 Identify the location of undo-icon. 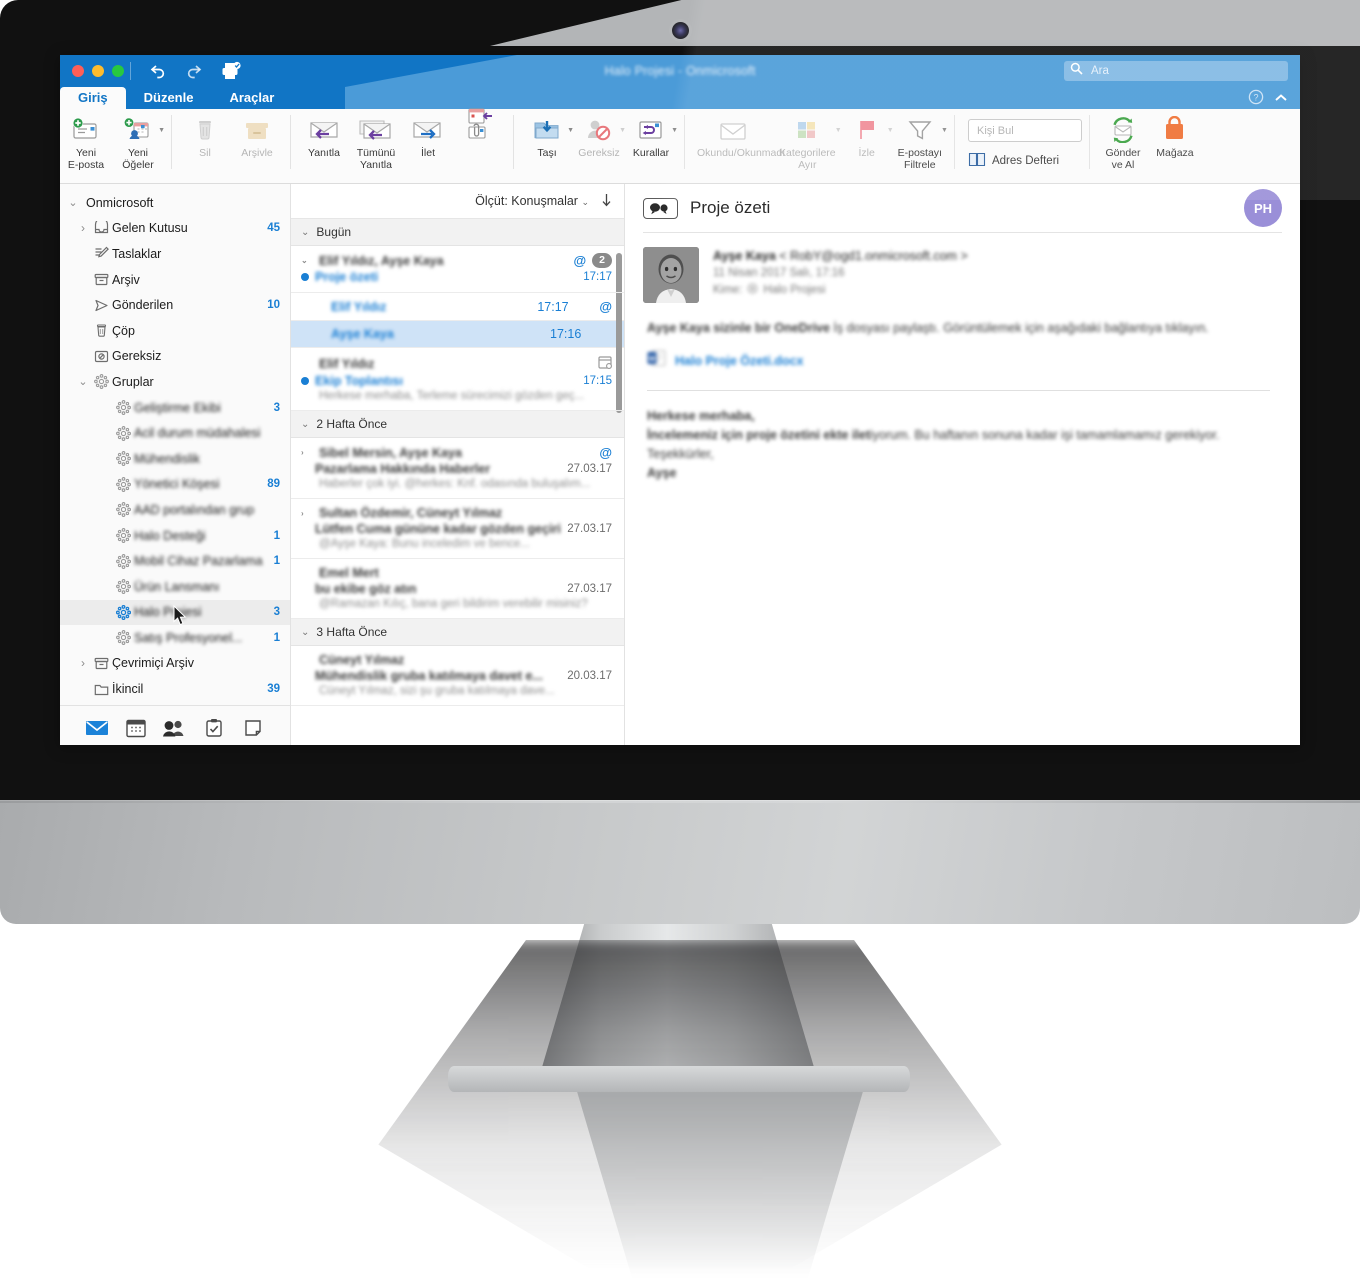
(158, 71).